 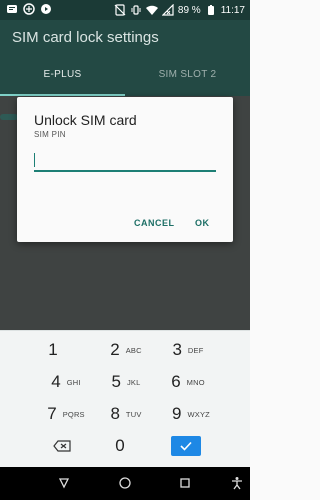 What do you see at coordinates (125, 161) in the screenshot?
I see `sim-pin-input` at bounding box center [125, 161].